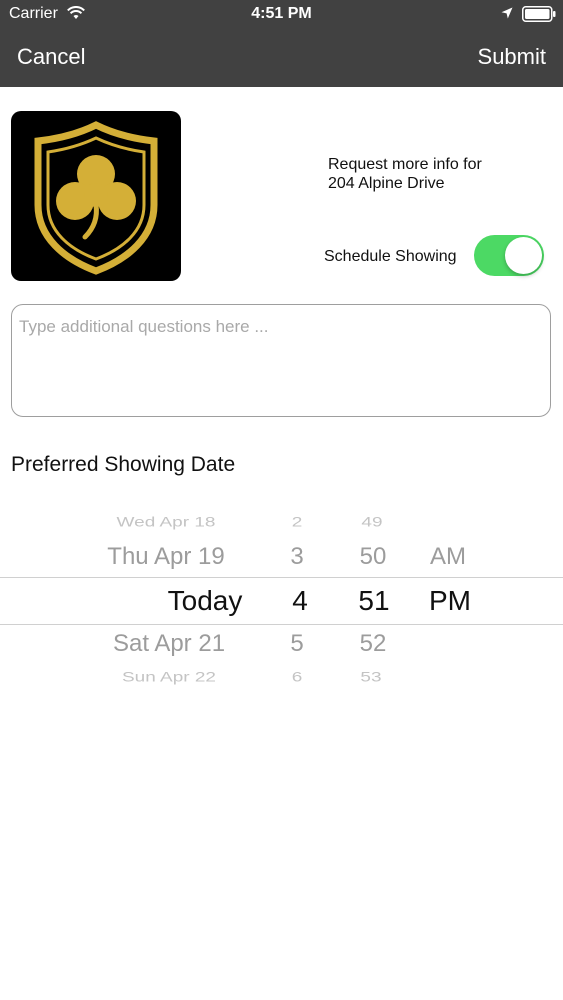  What do you see at coordinates (373, 601) in the screenshot?
I see `picker-minute-selected: 51` at bounding box center [373, 601].